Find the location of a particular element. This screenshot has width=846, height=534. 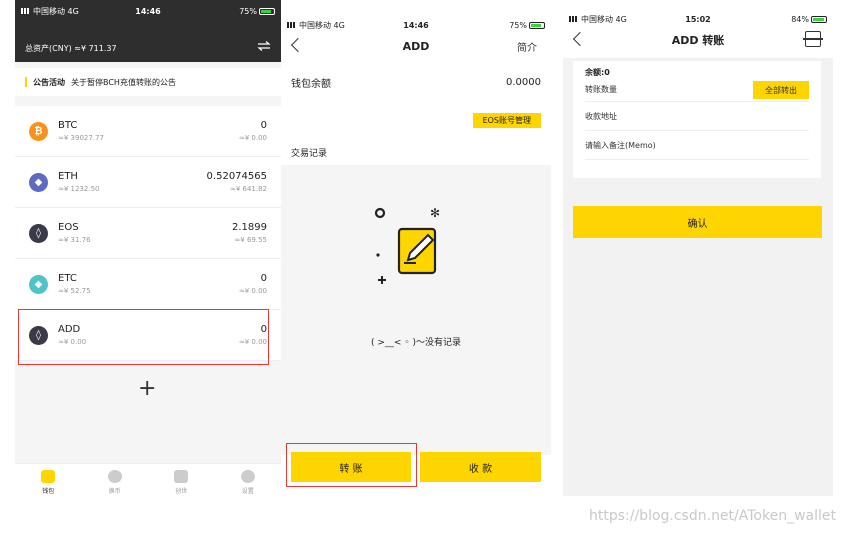

balance-row: 钱包余额 0.0000 is located at coordinates (416, 82).